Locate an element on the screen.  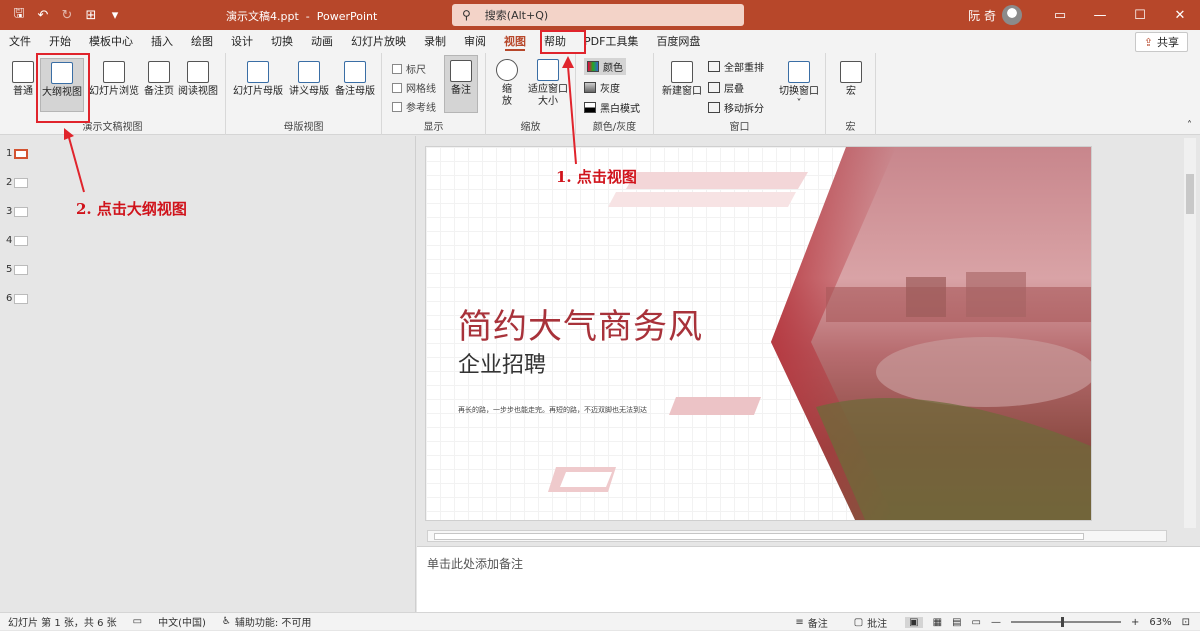
slide-sorter-button: 幻灯片浏览 is located at coordinates (114, 79).